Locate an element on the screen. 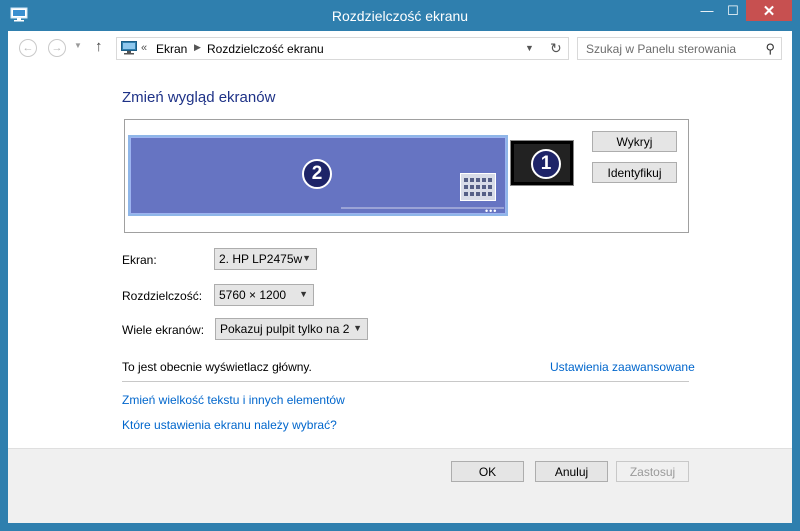 This screenshot has width=800, height=531. identify-button: Identyfikuj is located at coordinates (634, 172).